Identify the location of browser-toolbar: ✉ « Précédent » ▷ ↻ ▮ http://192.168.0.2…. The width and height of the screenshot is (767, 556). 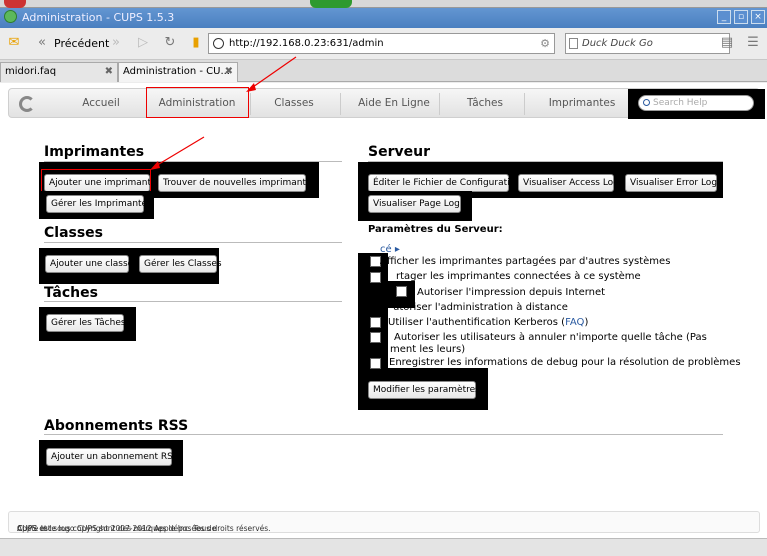
(383, 44).